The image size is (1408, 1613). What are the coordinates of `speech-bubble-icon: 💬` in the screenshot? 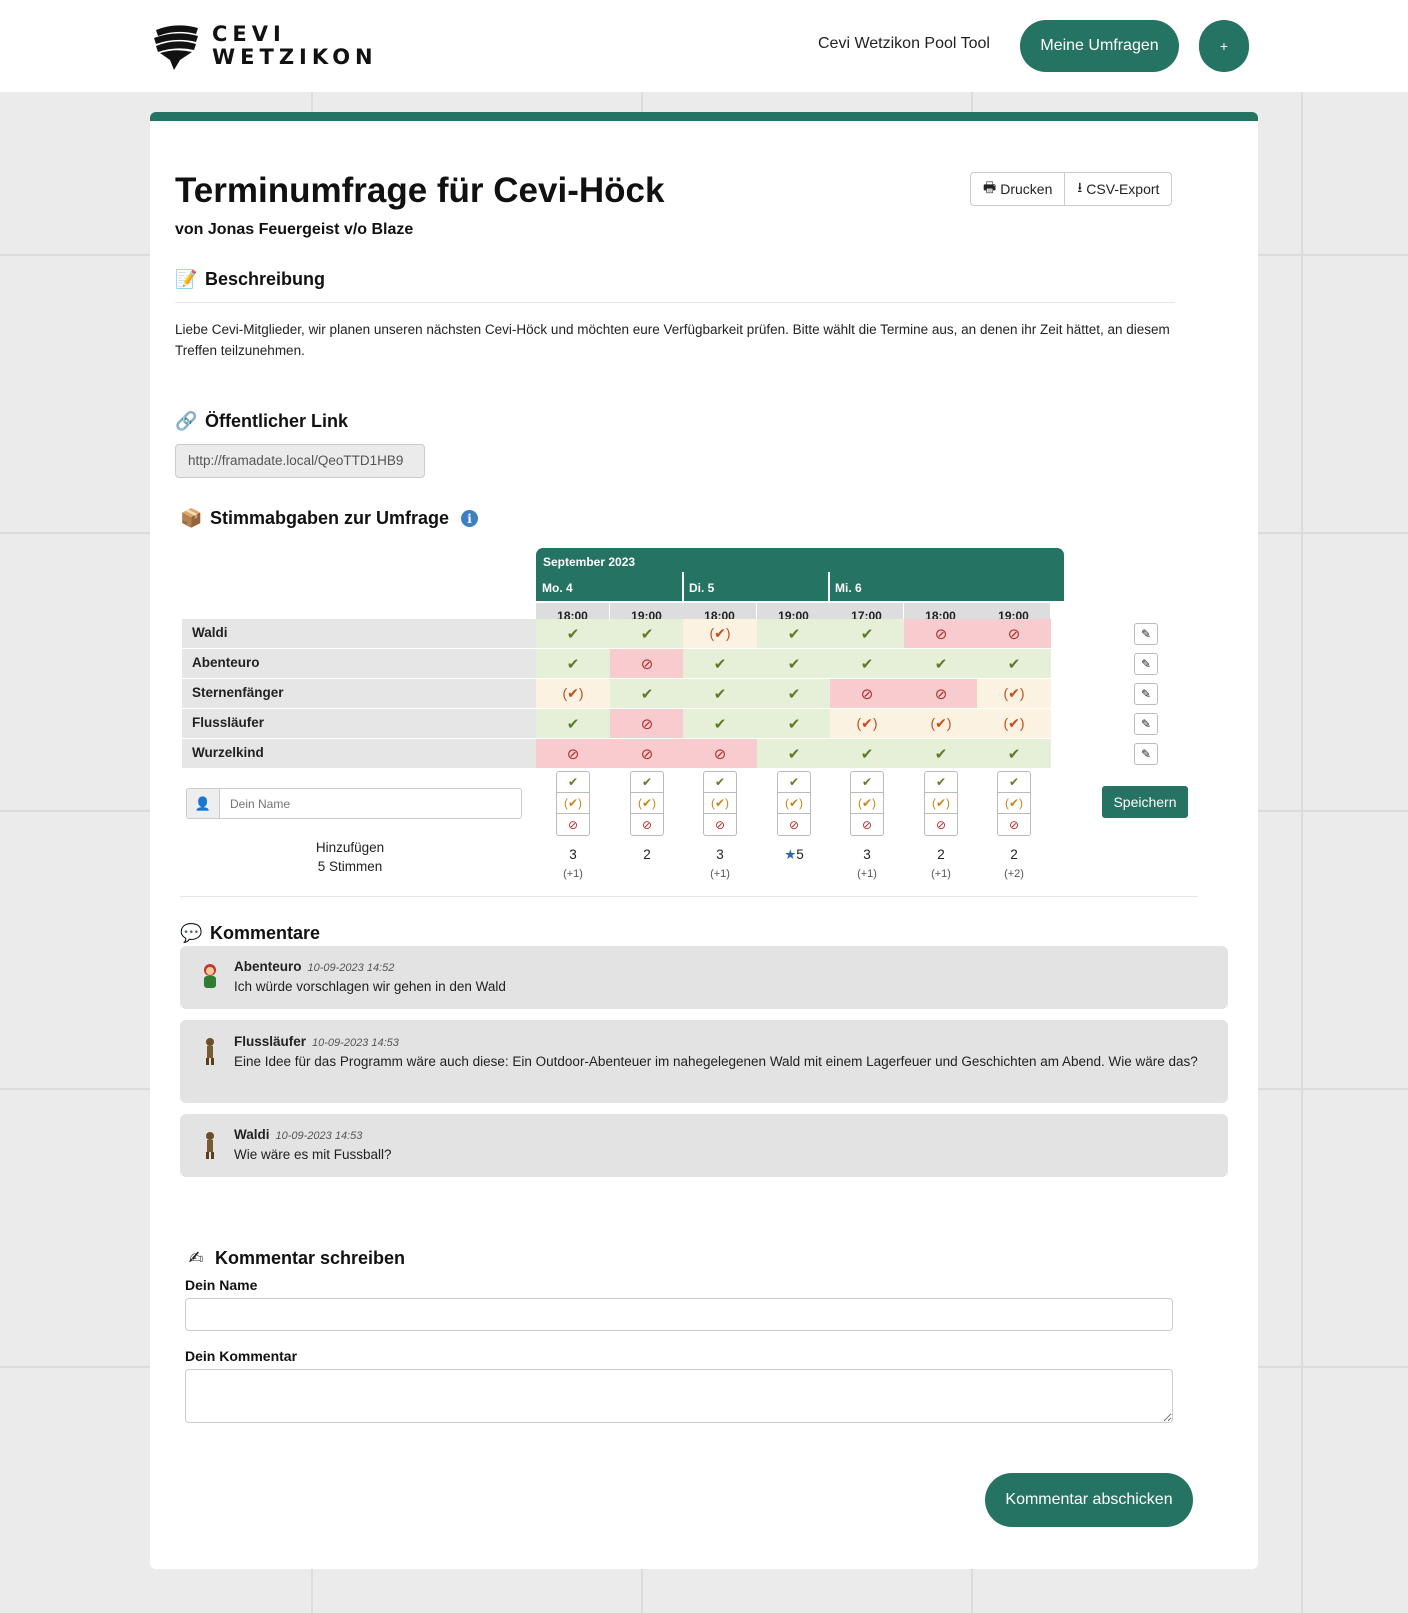 It's located at (191, 933).